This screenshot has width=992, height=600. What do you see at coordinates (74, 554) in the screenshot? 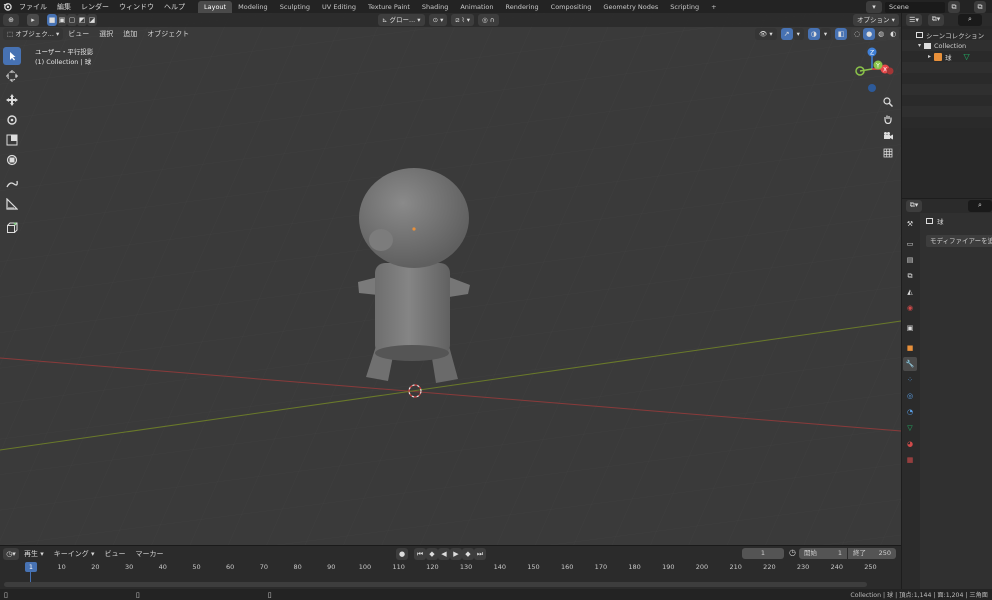
I see `menu-keying: キーイング ▾` at bounding box center [74, 554].